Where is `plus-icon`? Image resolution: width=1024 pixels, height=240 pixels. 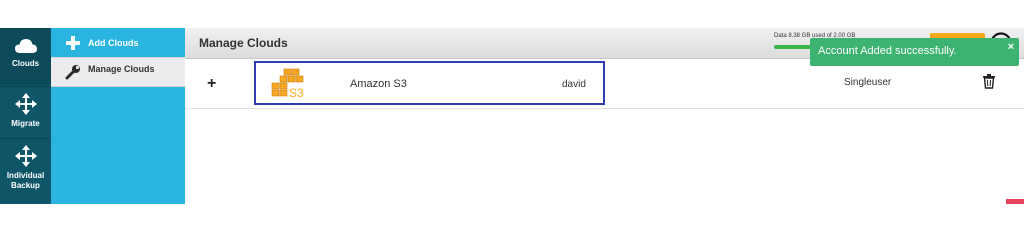 plus-icon is located at coordinates (73, 43).